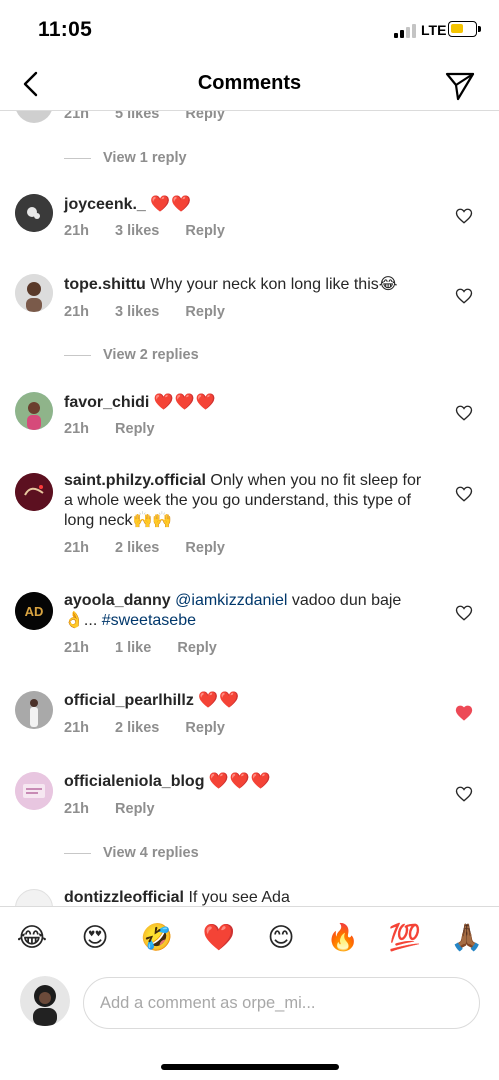 Image resolution: width=499 pixels, height=1080 pixels. I want to click on comment-likes: 1 like, so click(133, 648).